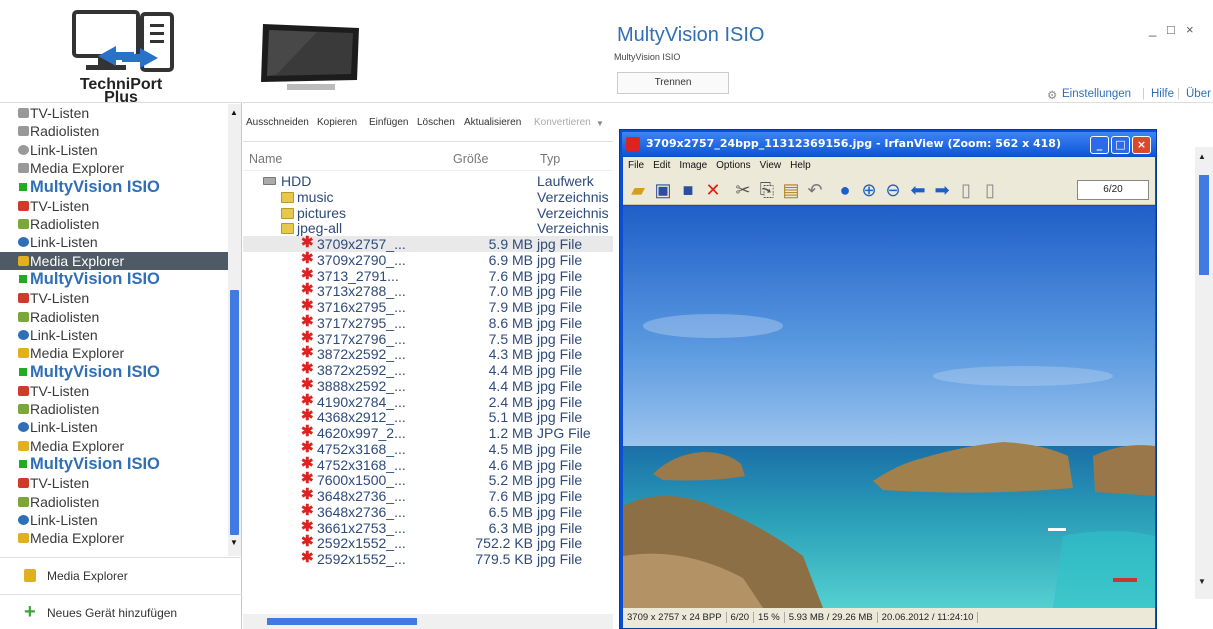 The width and height of the screenshot is (1213, 629). Describe the element at coordinates (428, 228) in the screenshot. I see `file-row: jpeg-all Verzeichnis` at that location.